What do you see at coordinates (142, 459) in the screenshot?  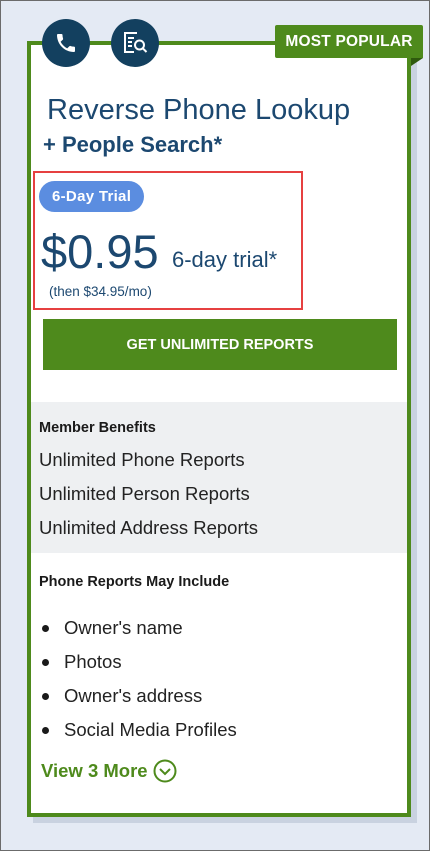 I see `benefit-item: Unlimited Phone Reports` at bounding box center [142, 459].